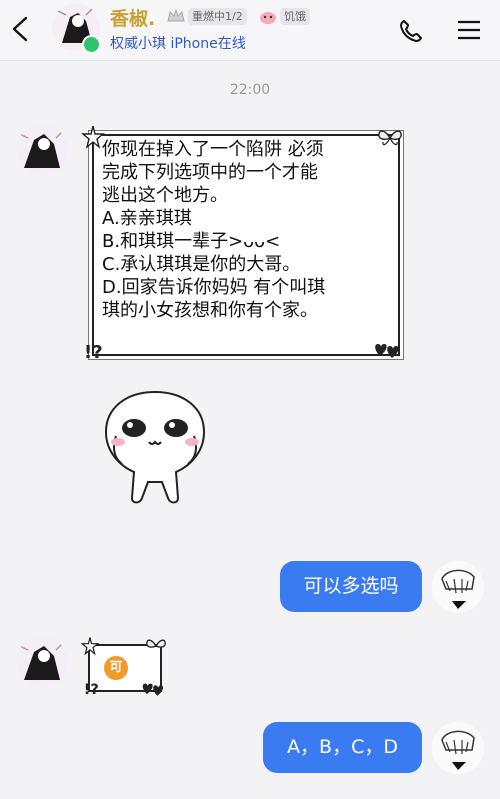 The width and height of the screenshot is (500, 799). What do you see at coordinates (295, 16) in the screenshot?
I see `mood-label: 饥饿` at bounding box center [295, 16].